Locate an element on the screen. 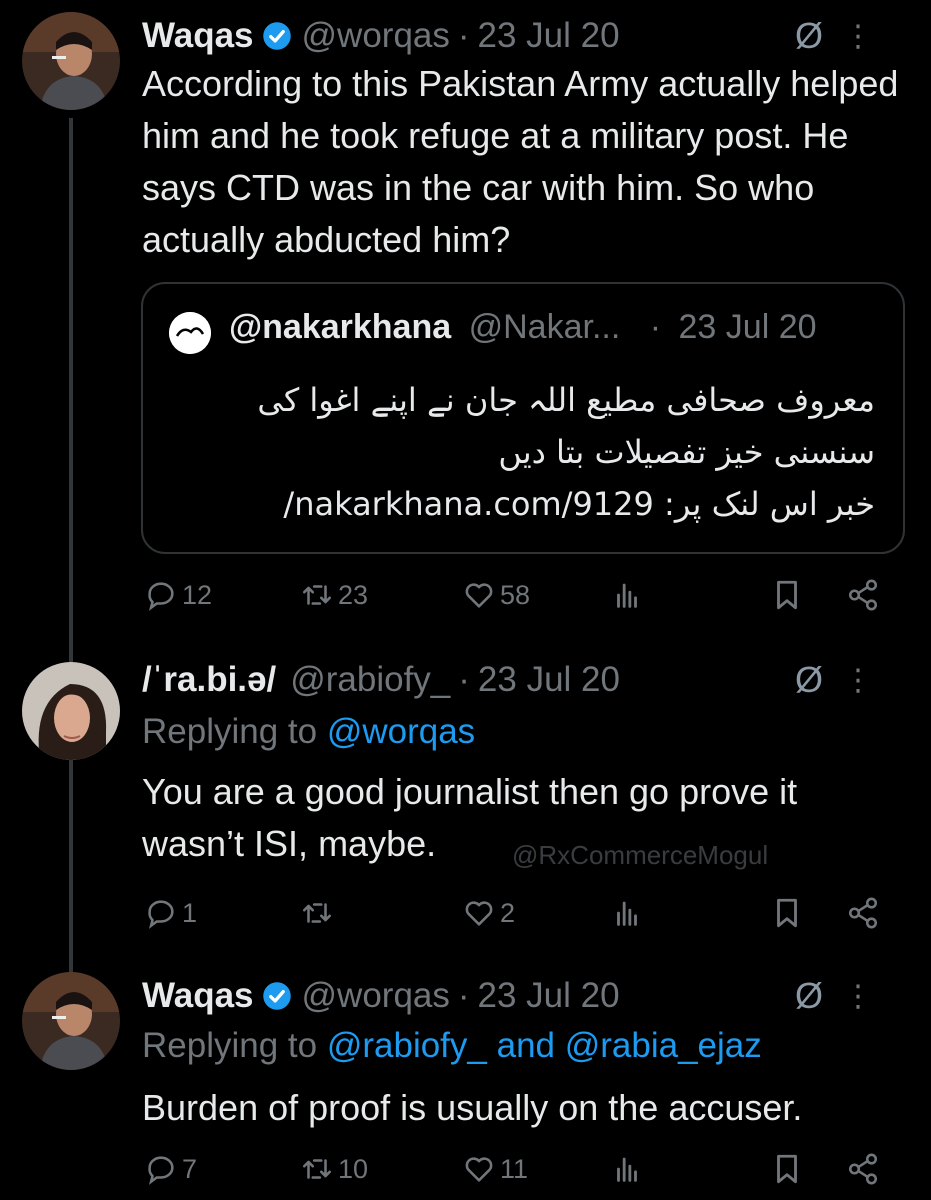  display-name: /ˈra.bi.ə/ is located at coordinates (209, 680).